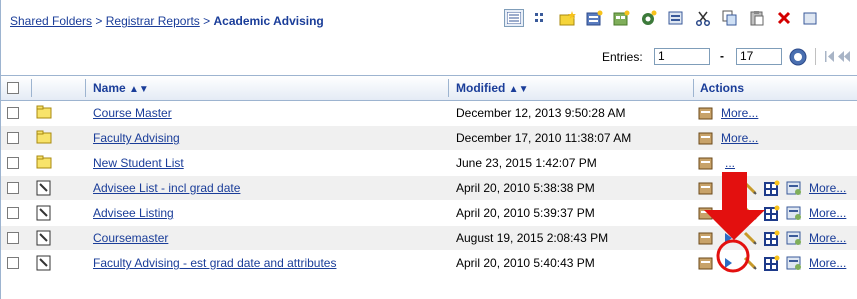 This screenshot has height=299, width=857. I want to click on folder-icon, so click(44, 113).